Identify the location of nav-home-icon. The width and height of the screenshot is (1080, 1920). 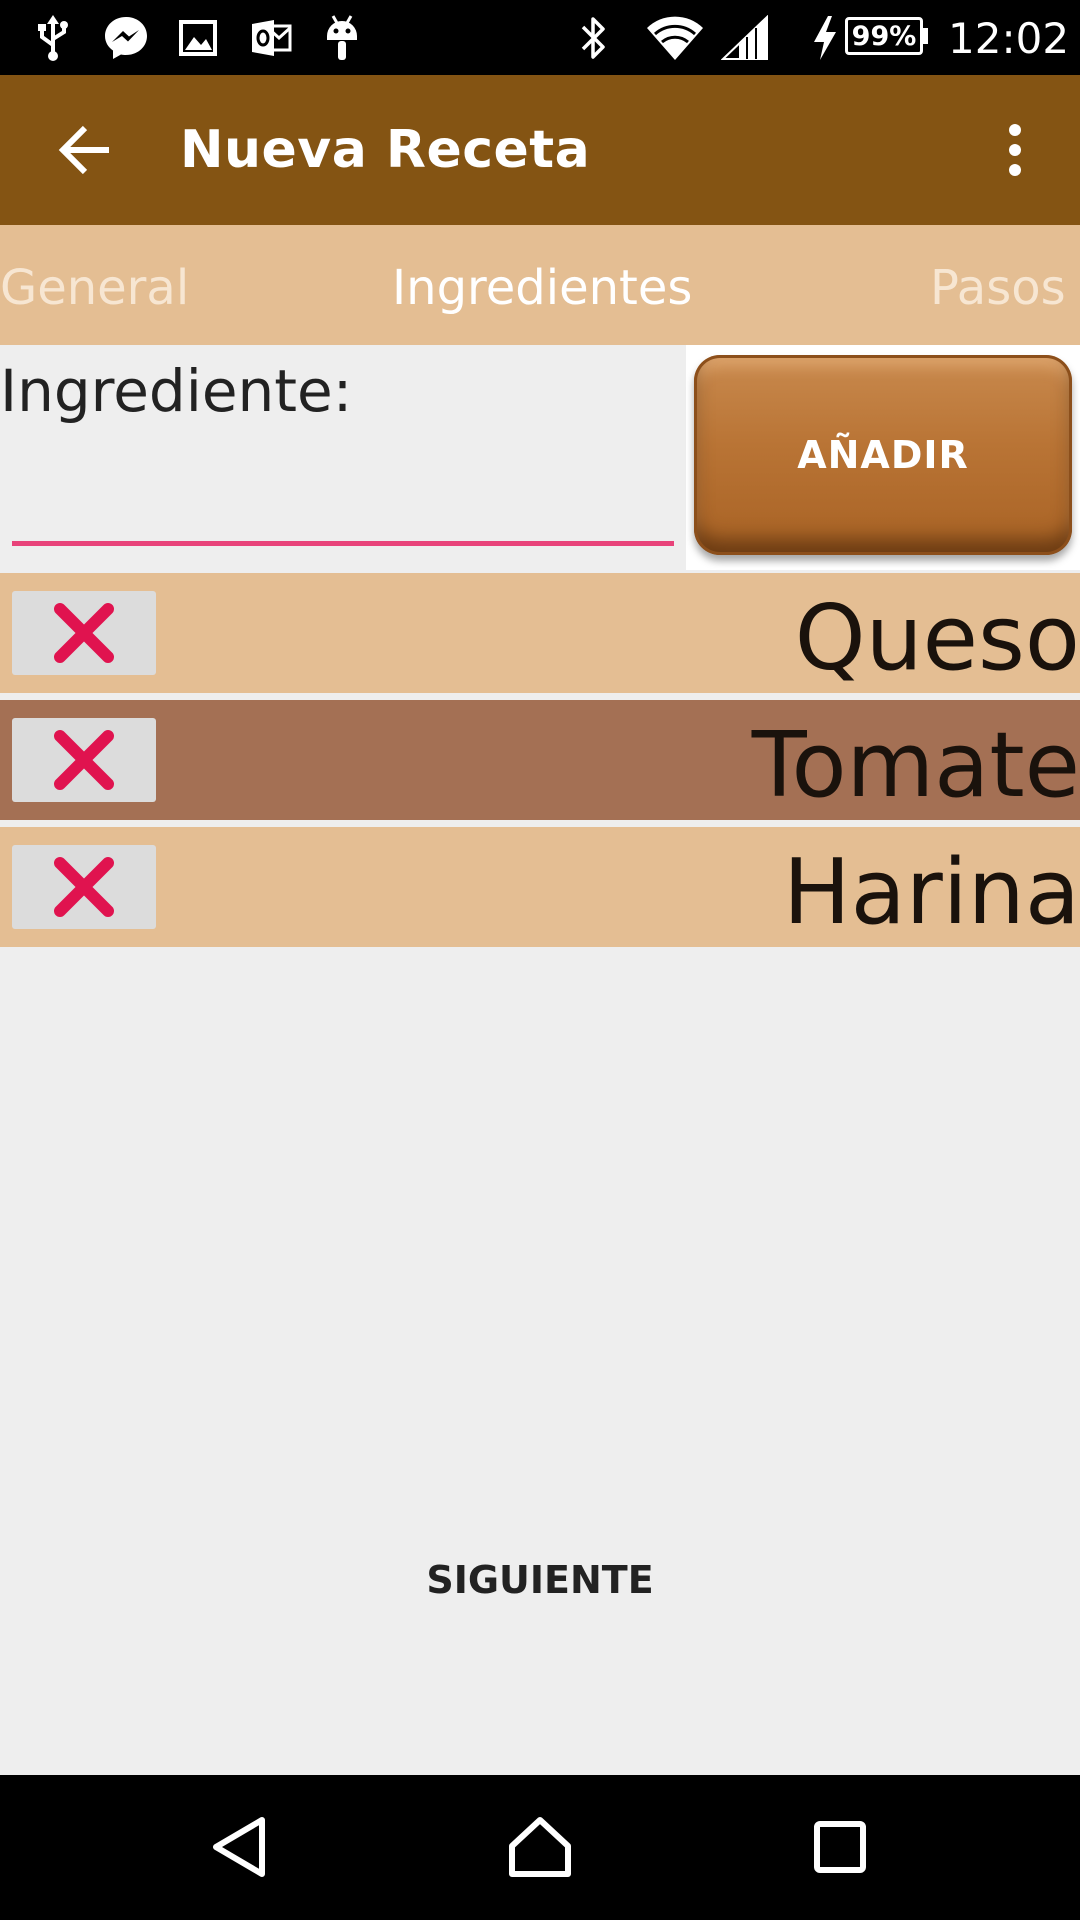
(540, 1847).